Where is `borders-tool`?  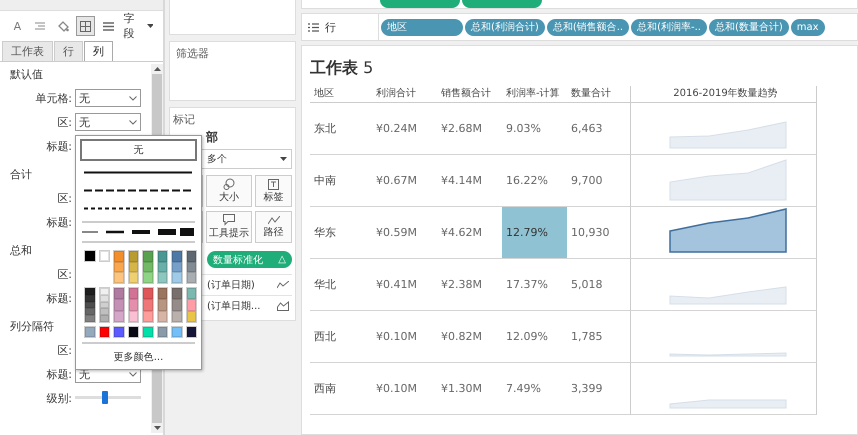
borders-tool is located at coordinates (85, 26).